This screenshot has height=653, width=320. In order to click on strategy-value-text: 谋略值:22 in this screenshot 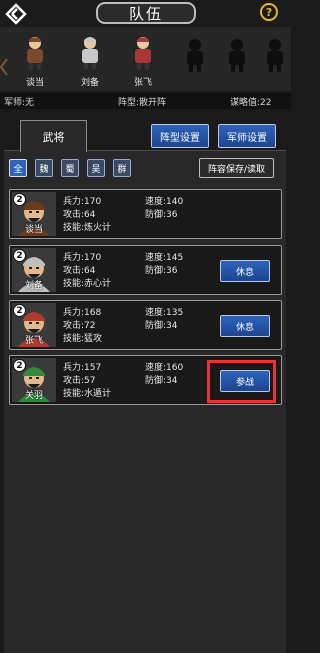, I will do `click(251, 103)`.